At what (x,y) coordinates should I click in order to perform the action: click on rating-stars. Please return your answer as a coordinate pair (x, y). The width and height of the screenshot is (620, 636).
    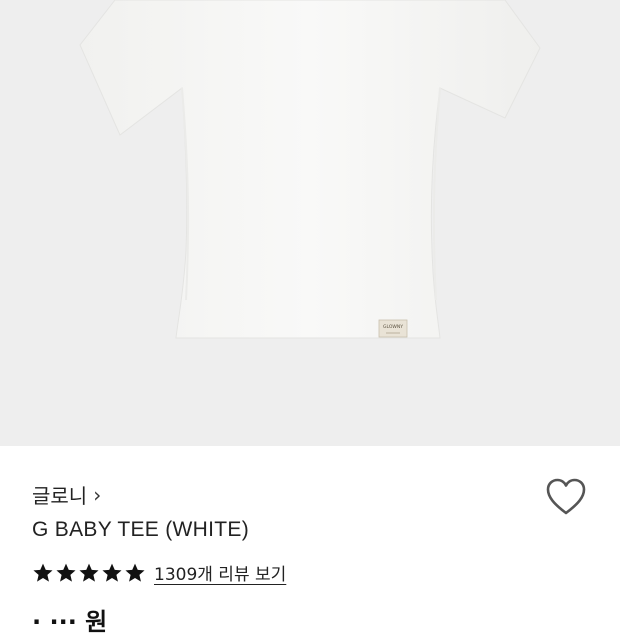
    Looking at the image, I should click on (89, 573).